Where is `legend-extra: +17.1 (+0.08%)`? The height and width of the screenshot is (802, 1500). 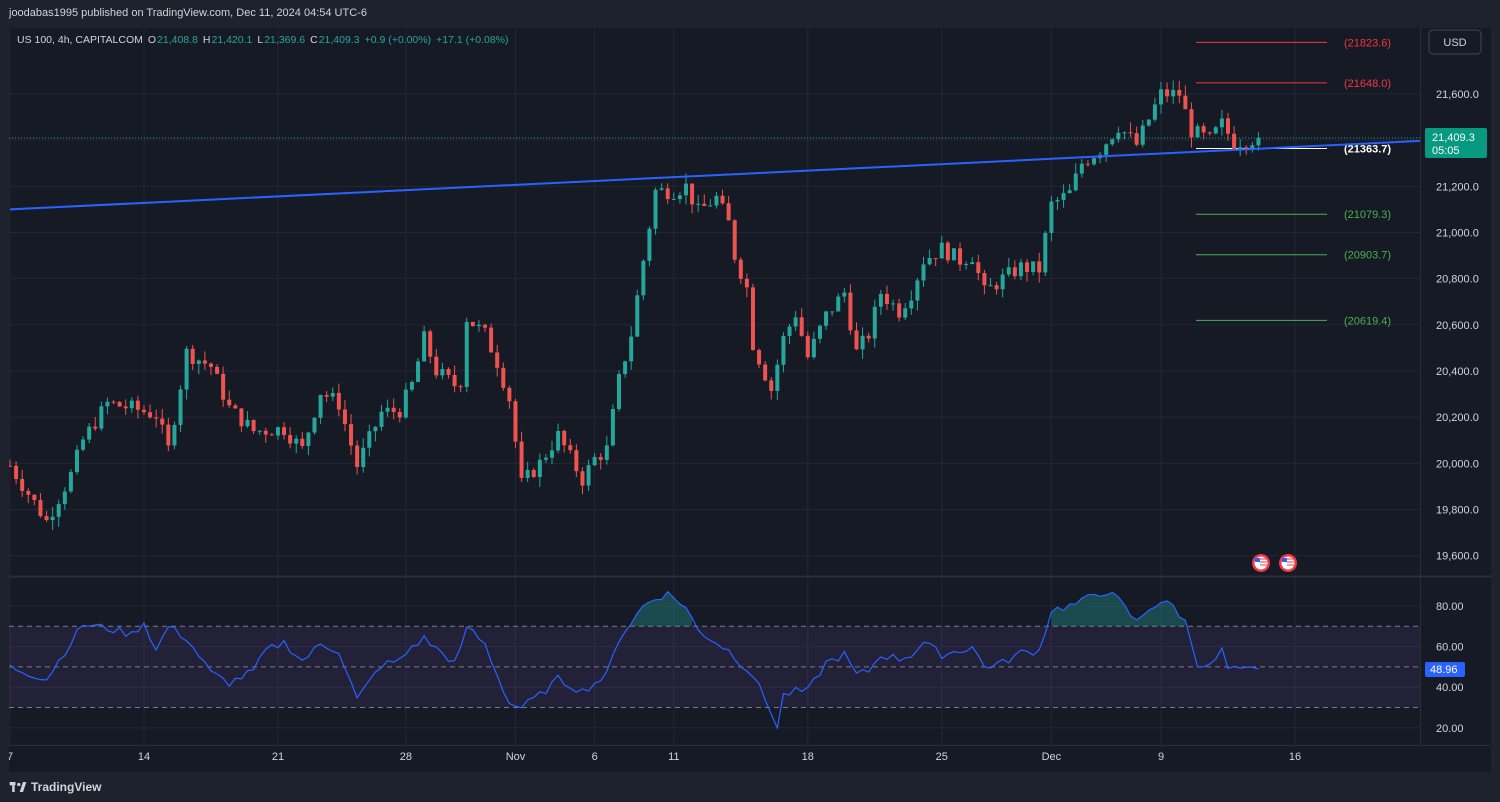 legend-extra: +17.1 (+0.08%) is located at coordinates (472, 40).